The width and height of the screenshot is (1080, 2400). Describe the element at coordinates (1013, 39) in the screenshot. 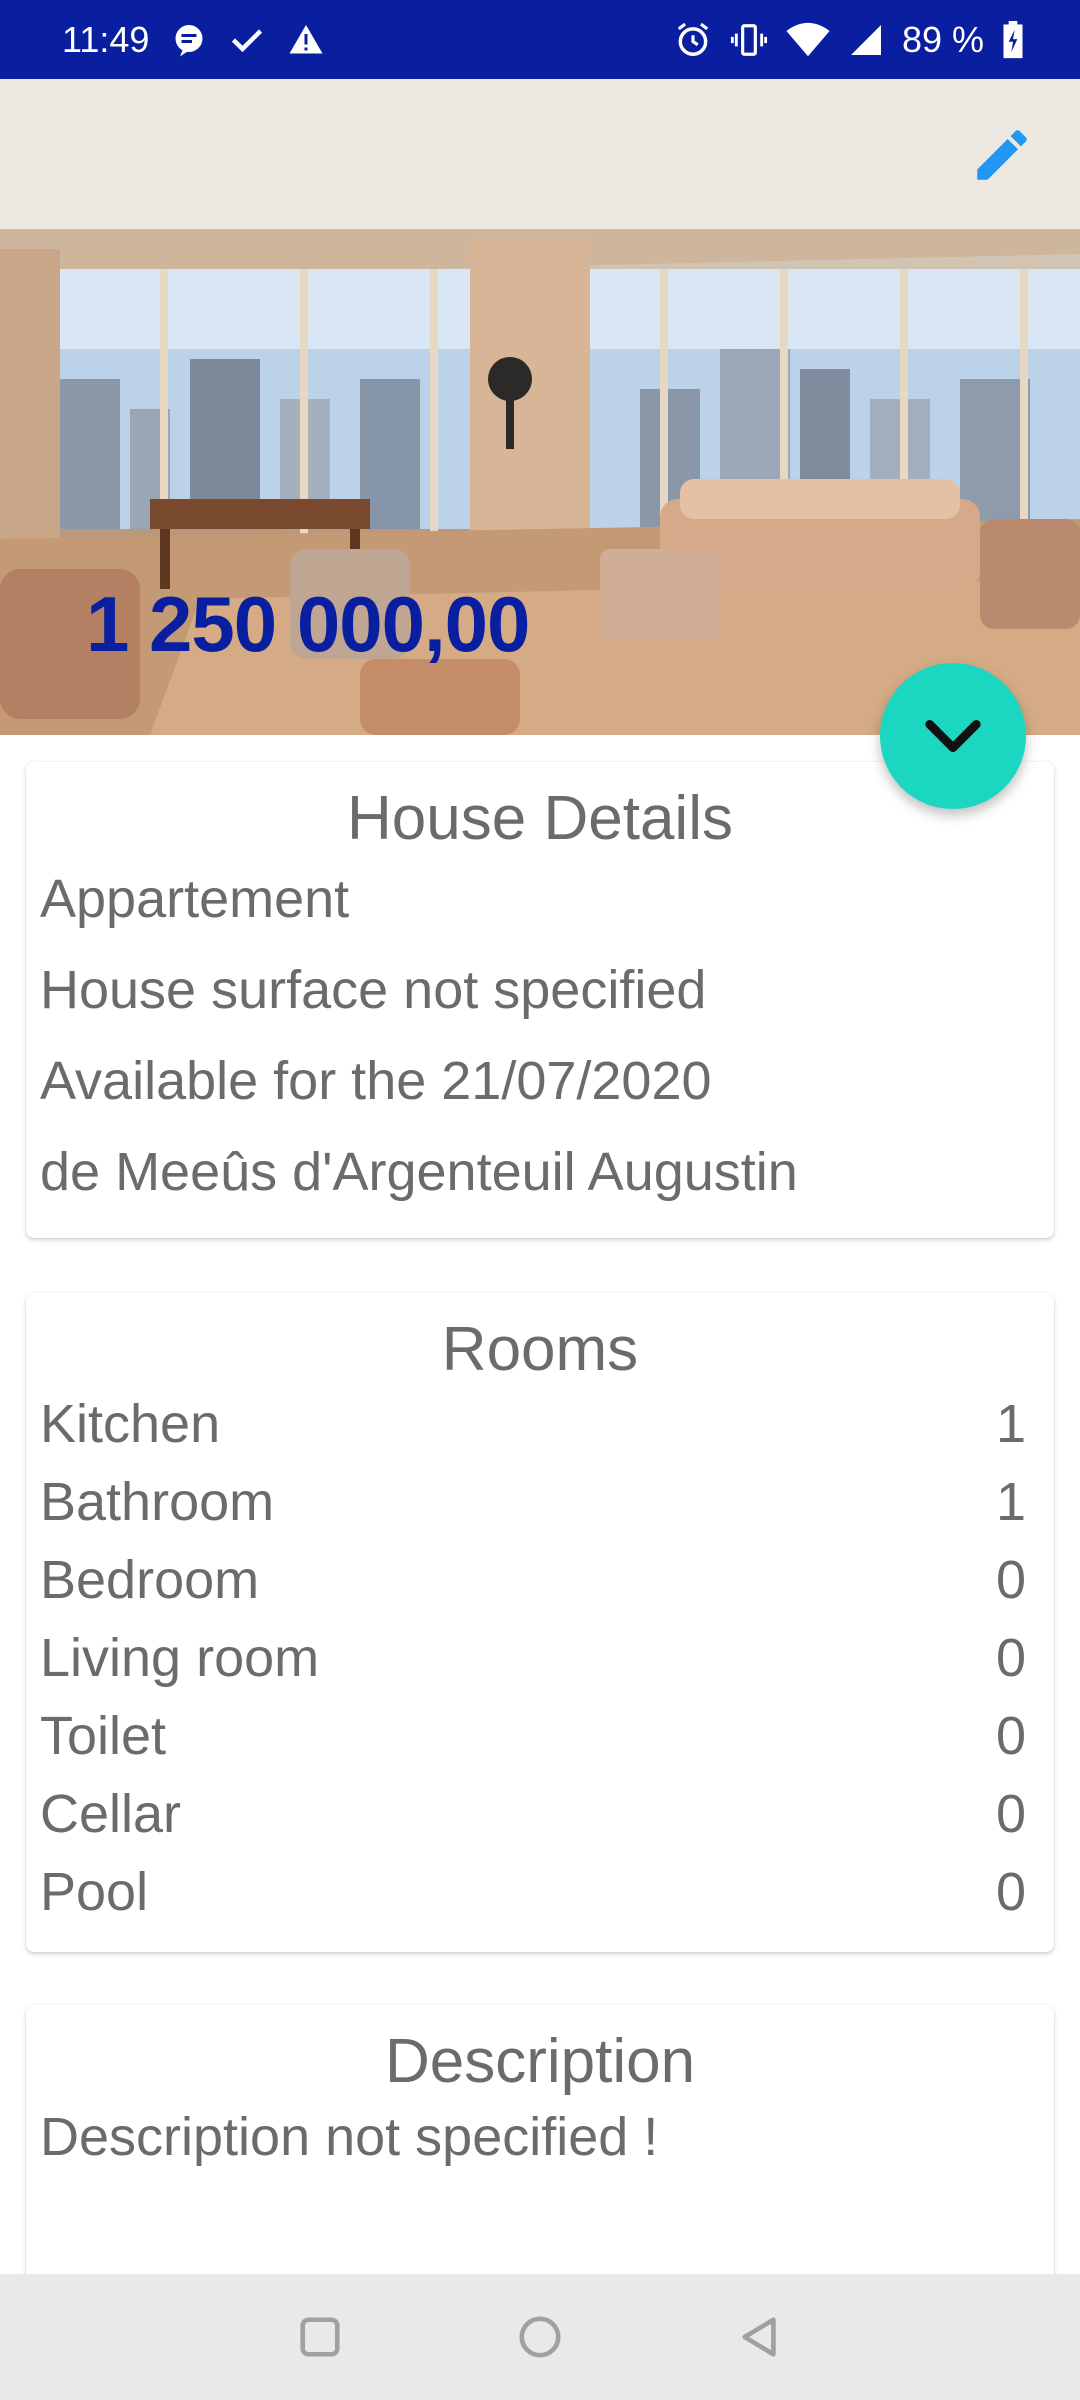

I see `battery-icon` at that location.